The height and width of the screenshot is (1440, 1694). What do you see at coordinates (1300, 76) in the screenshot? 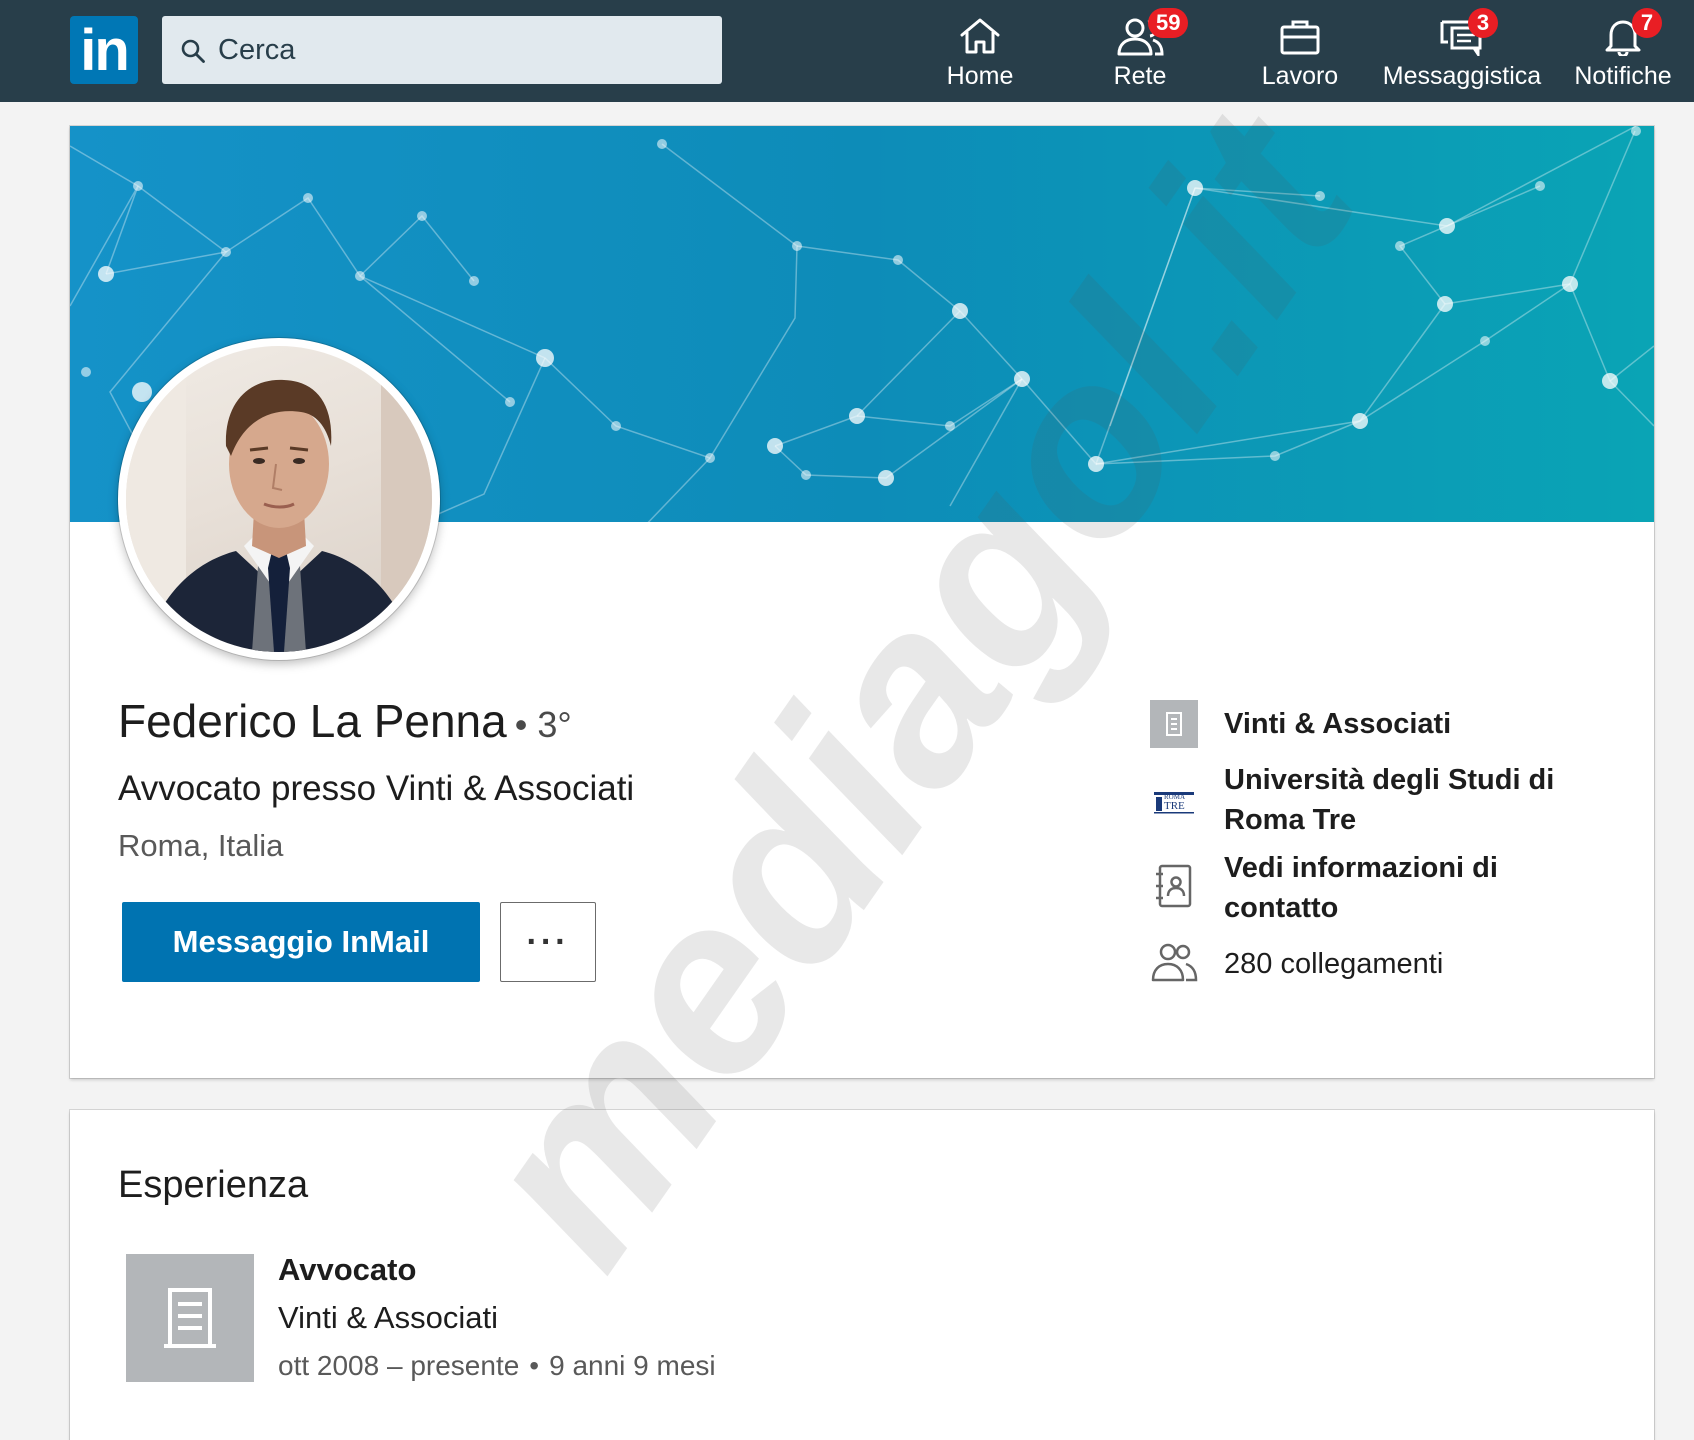
I see `nav-jobs-label: Lavoro` at bounding box center [1300, 76].